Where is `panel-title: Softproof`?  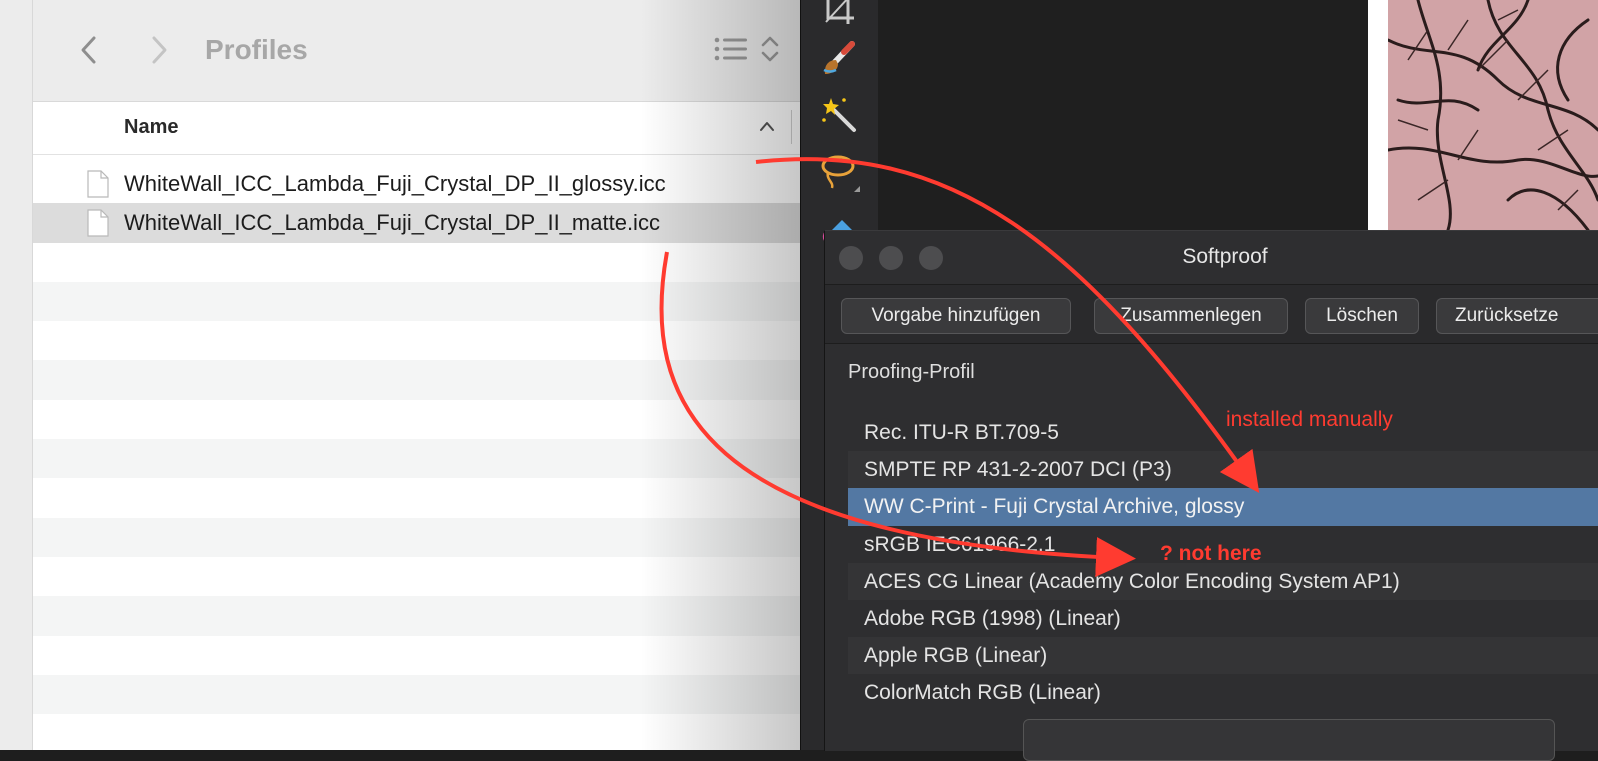
panel-title: Softproof is located at coordinates (1225, 256).